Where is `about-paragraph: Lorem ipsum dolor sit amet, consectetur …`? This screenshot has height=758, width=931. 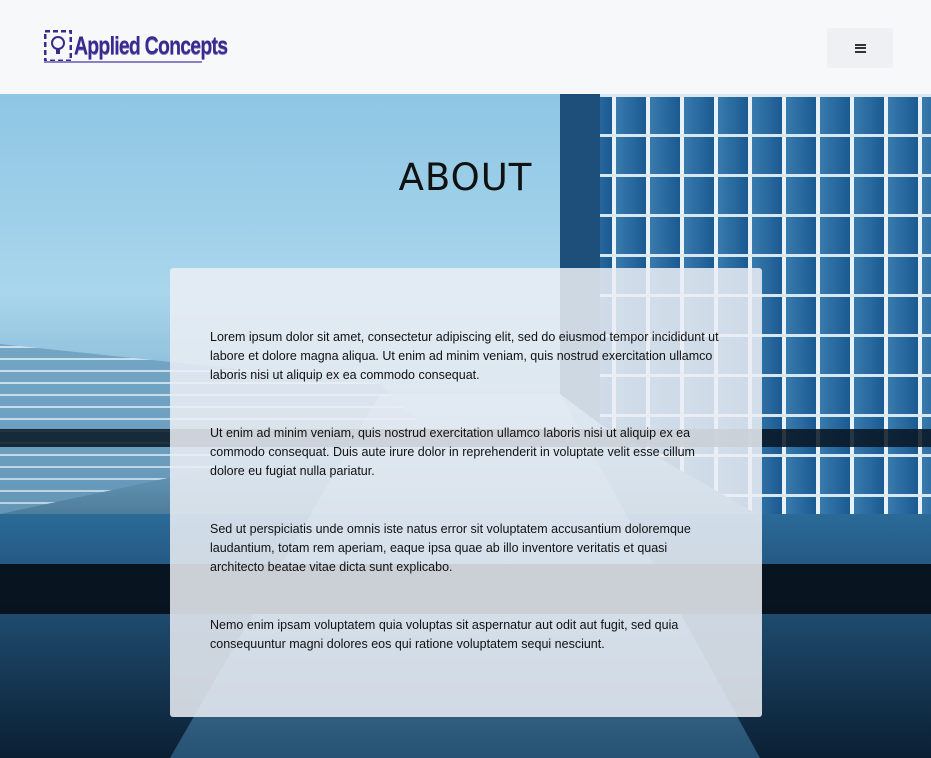
about-paragraph: Lorem ipsum dolor sit amet, consectetur … is located at coordinates (464, 356).